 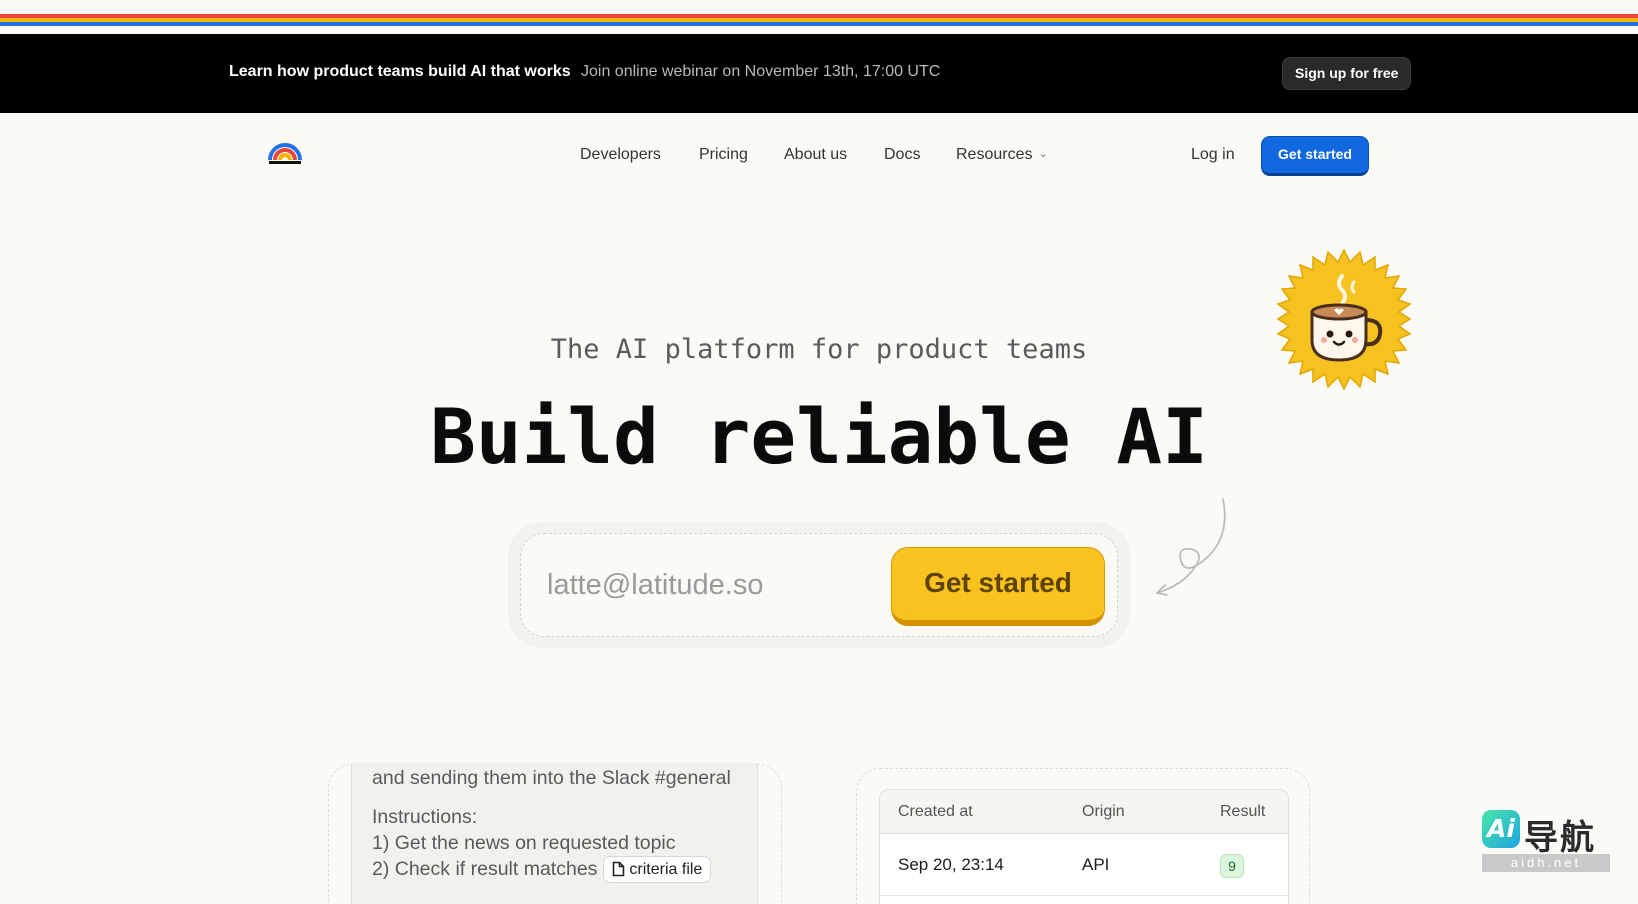 I want to click on latitude-logo-icon, so click(x=285, y=154).